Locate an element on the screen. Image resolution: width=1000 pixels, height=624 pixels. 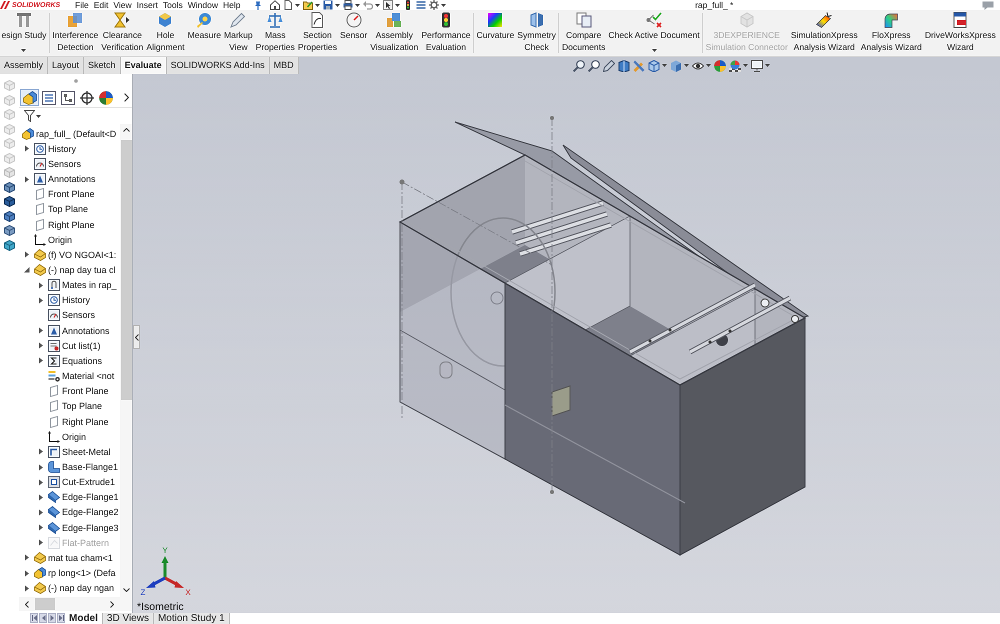
gear-icon is located at coordinates (434, 5).